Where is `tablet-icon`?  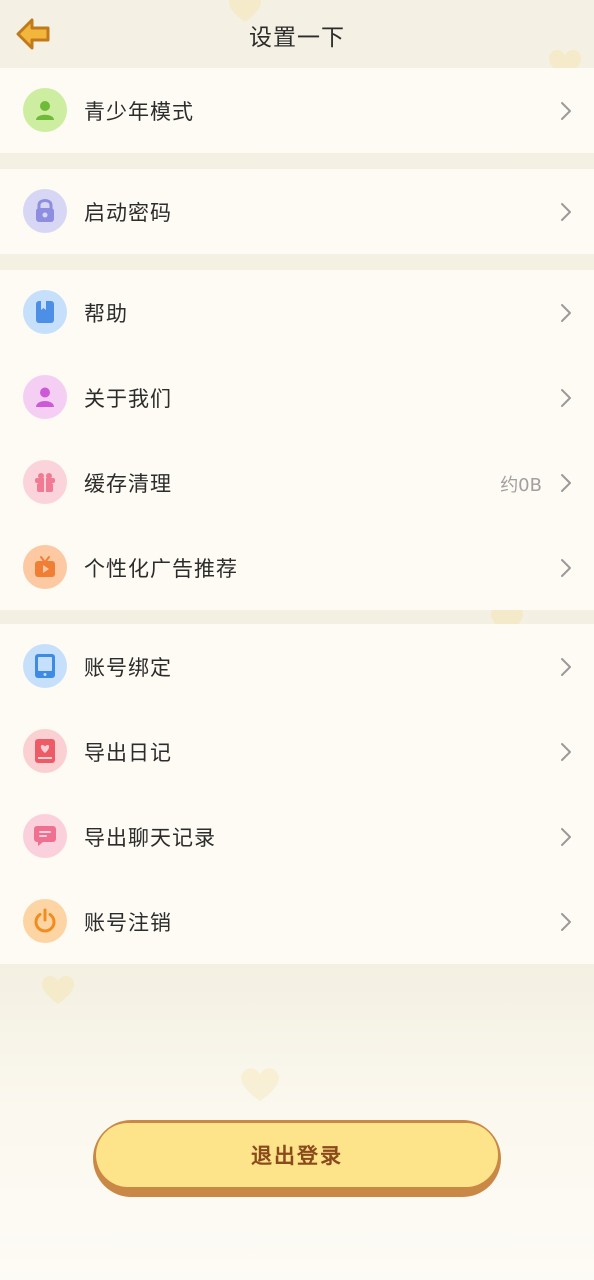
tablet-icon is located at coordinates (45, 666).